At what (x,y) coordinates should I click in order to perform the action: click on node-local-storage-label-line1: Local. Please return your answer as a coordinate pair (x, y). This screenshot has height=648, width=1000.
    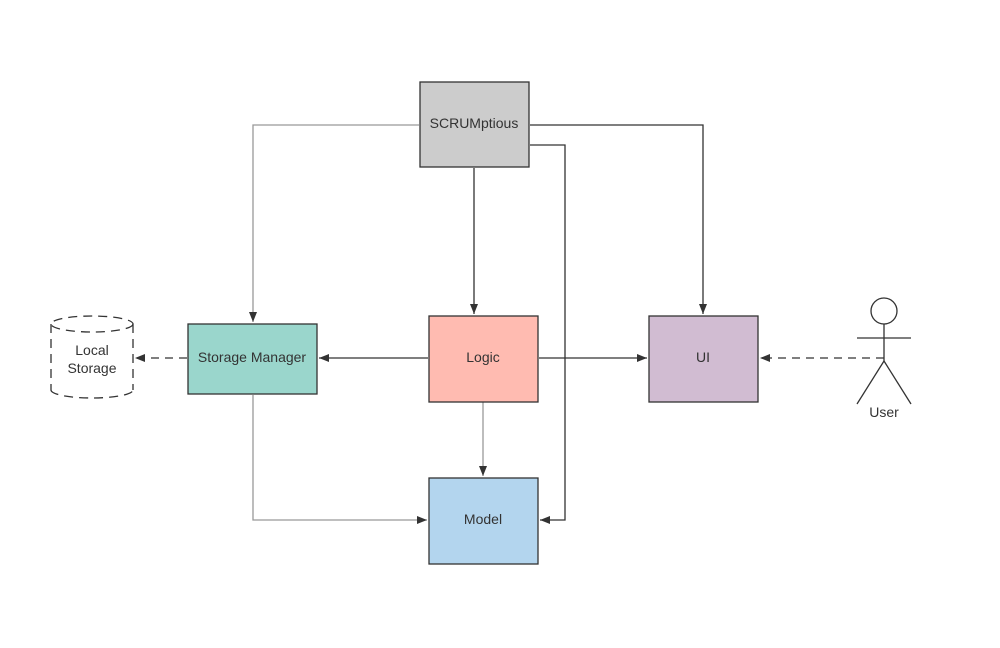
    Looking at the image, I should click on (91, 350).